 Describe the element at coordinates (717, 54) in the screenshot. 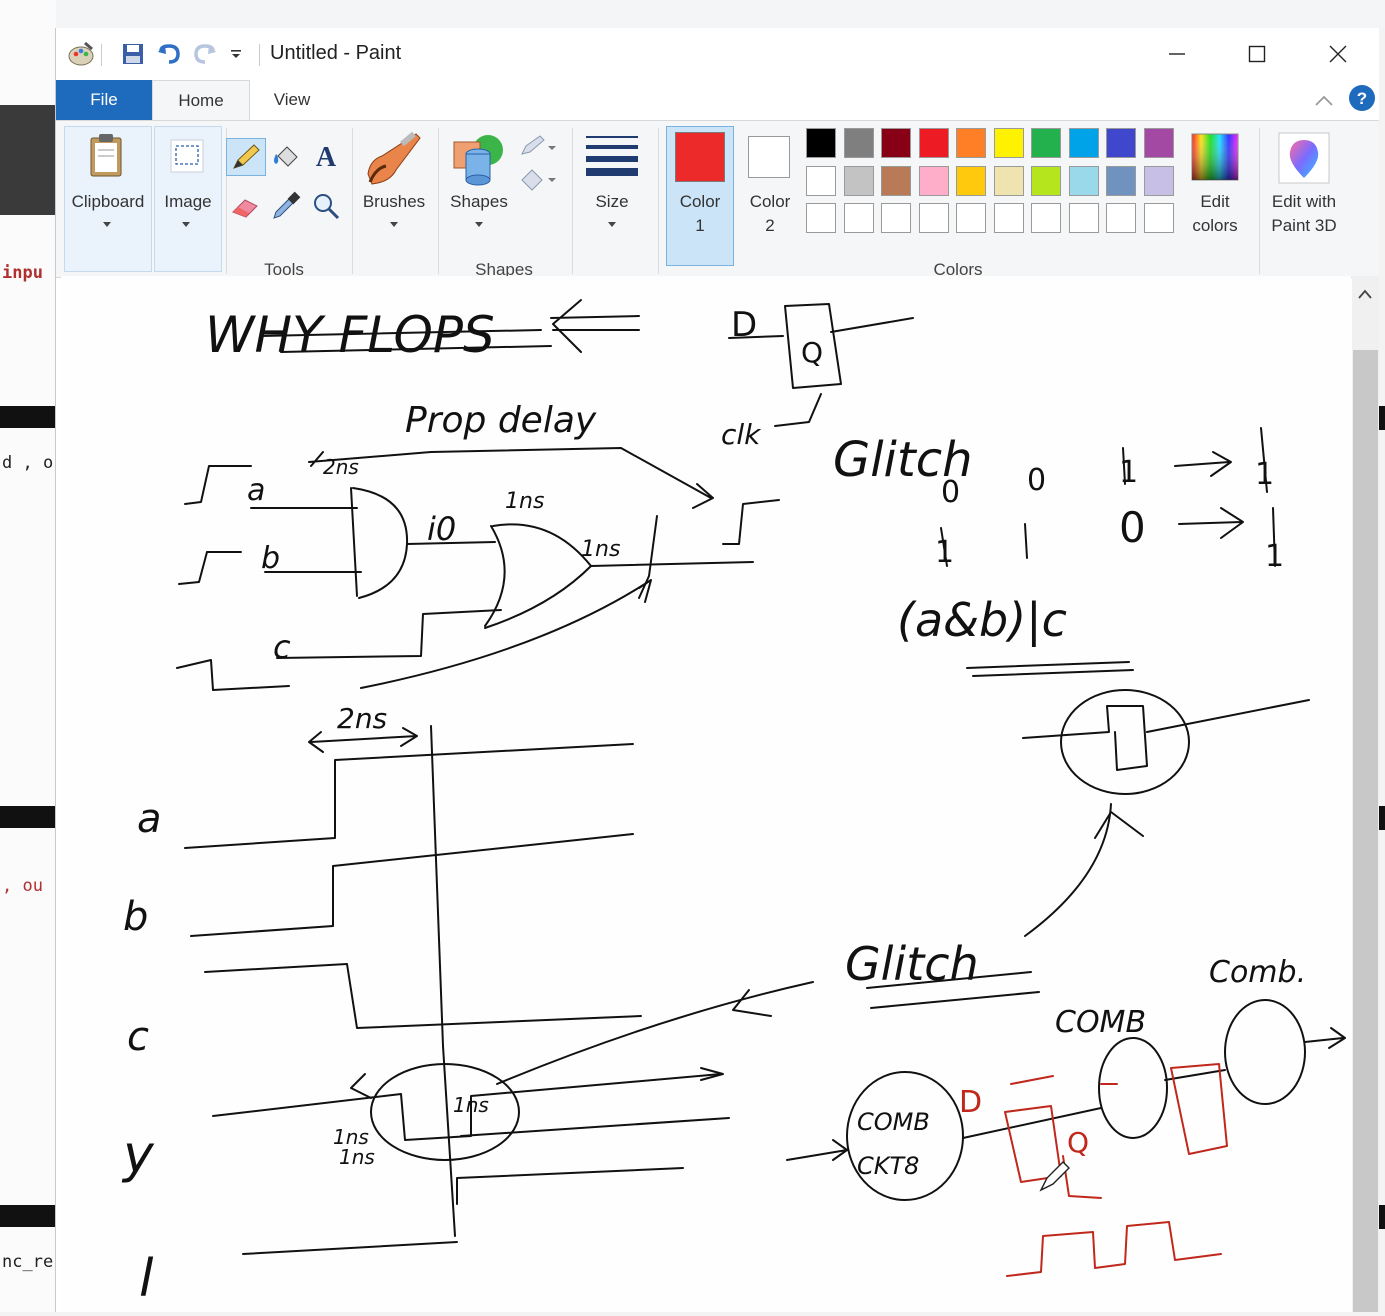

I see `title-bar: Untitled - Paint` at that location.